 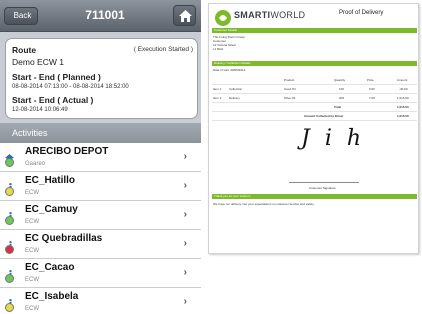 What do you see at coordinates (50, 180) in the screenshot?
I see `activity-title: EC_Hatillo` at bounding box center [50, 180].